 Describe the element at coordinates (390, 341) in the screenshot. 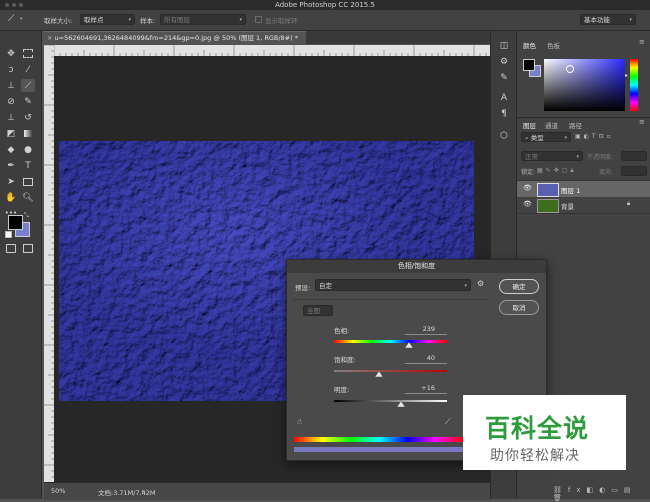

I see `hue-slider-track` at that location.